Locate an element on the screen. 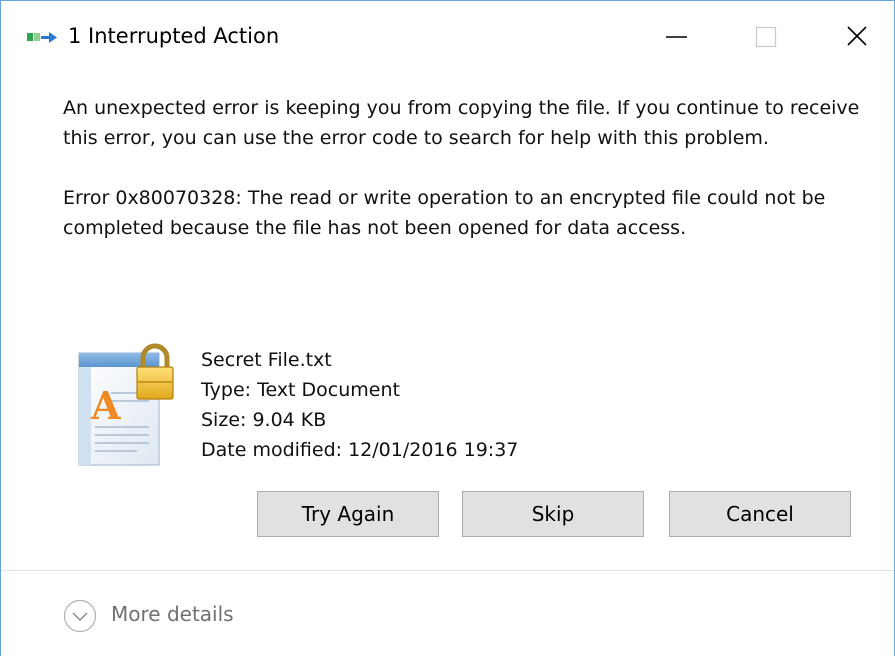 The image size is (895, 656). window-title: 1 Interrupted Action is located at coordinates (174, 36).